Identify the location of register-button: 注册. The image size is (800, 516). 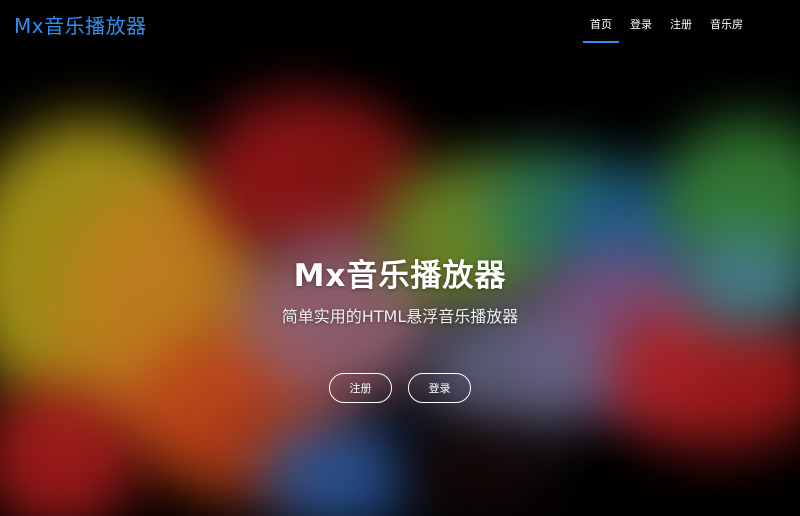
(360, 388).